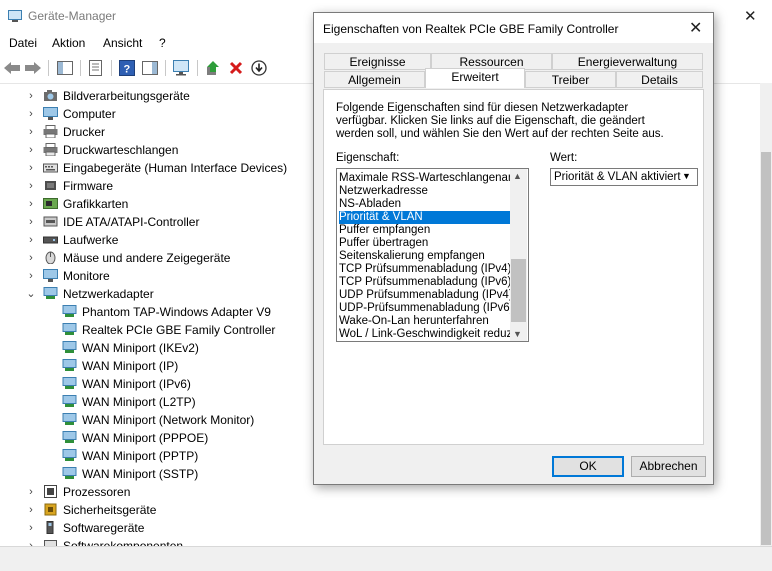  I want to click on tree-category-drucker: › Drucker, so click(150, 132).